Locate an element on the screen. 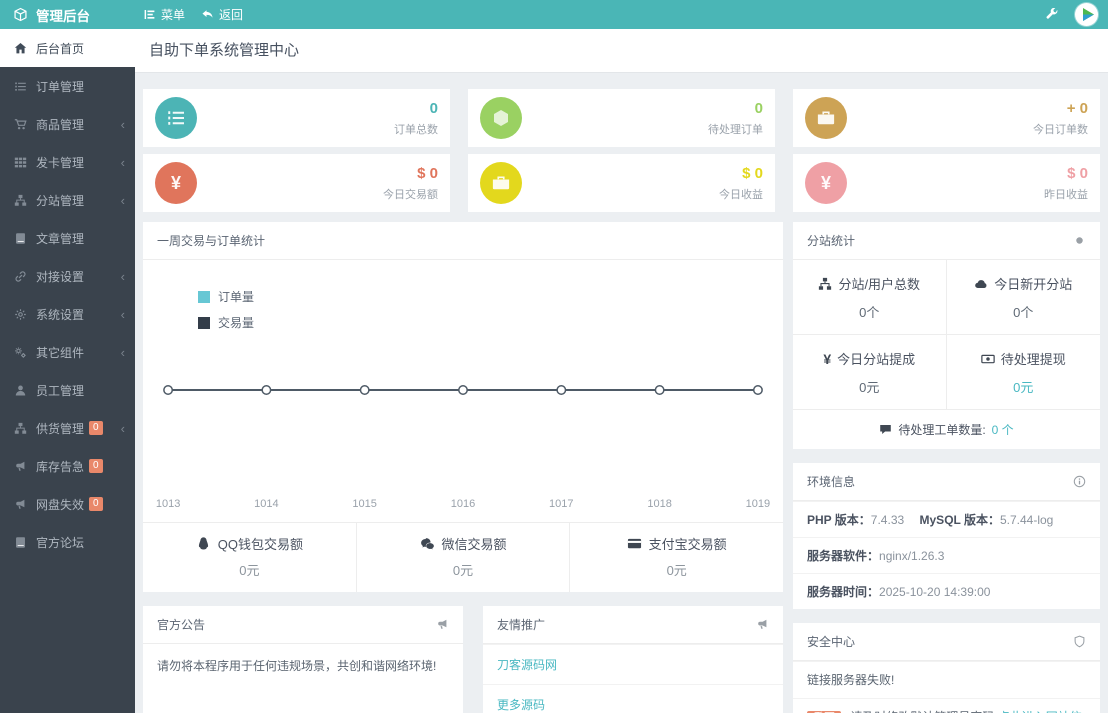 The image size is (1108, 713). link-icon is located at coordinates (20, 276).